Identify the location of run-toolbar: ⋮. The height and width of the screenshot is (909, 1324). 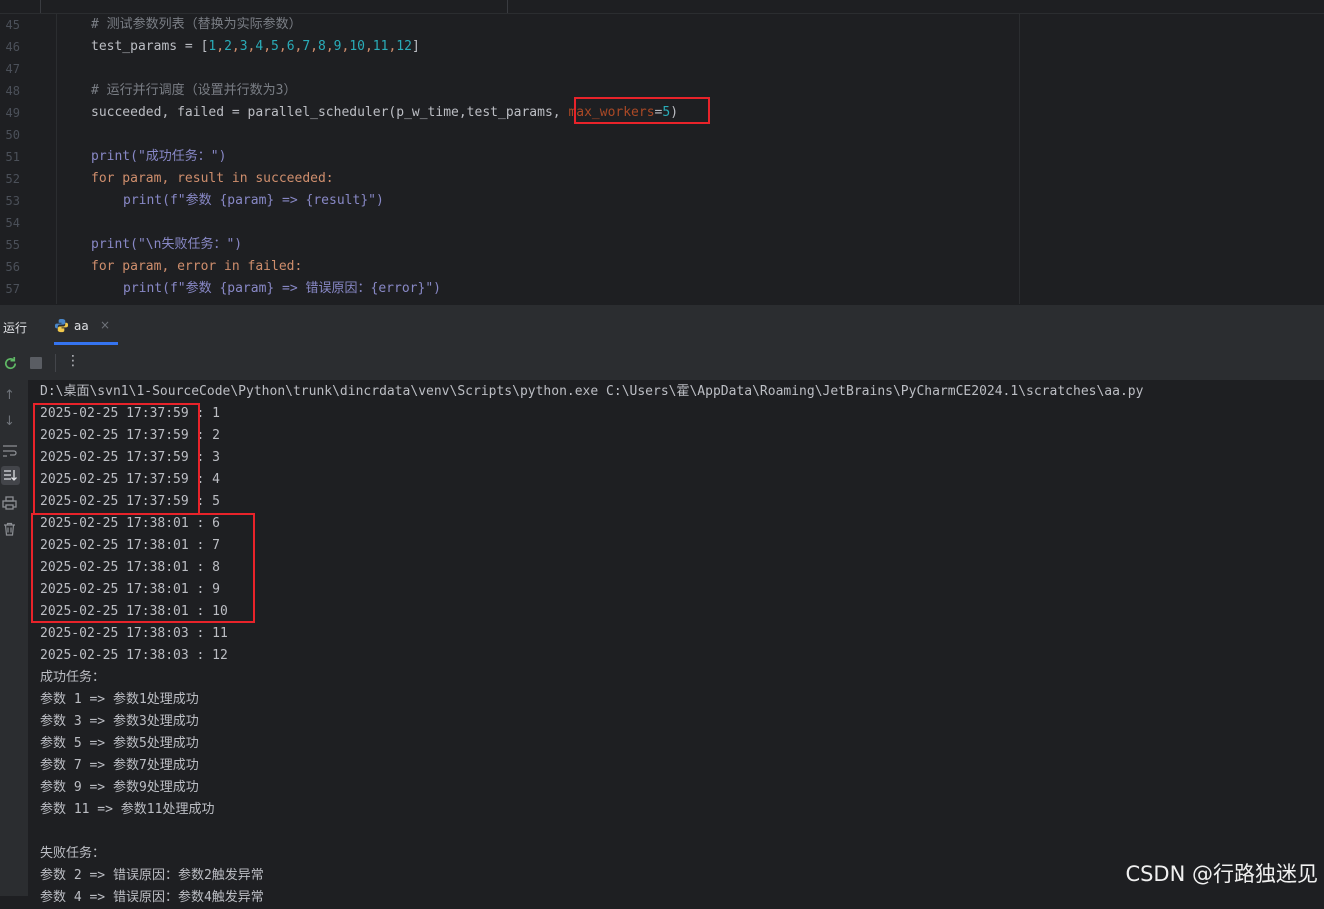
(662, 363).